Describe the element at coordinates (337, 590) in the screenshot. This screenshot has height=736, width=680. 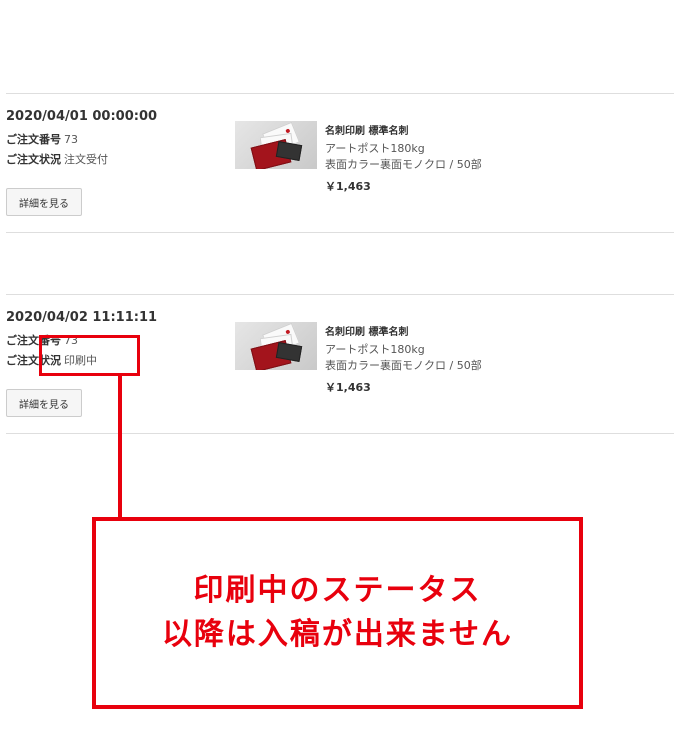
I see `annotation-text-line-1: 印刷中のステータス` at that location.